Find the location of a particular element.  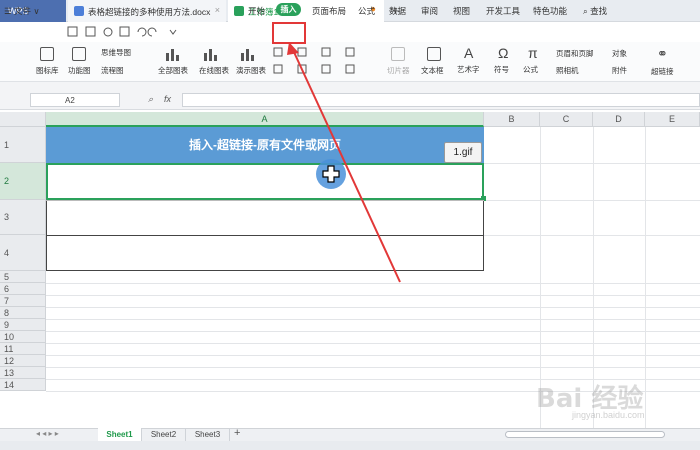

sheet-tab-1: Sheet1 is located at coordinates (120, 434).